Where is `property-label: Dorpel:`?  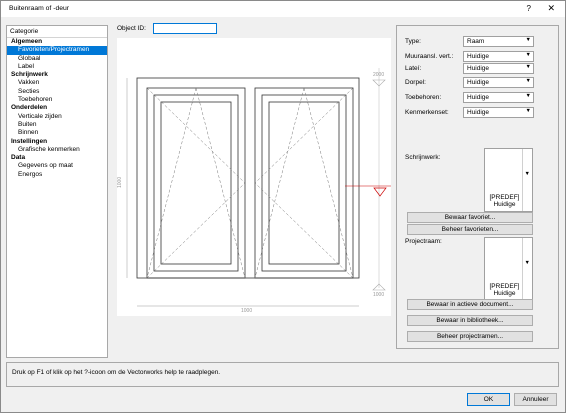
property-label: Dorpel: is located at coordinates (415, 82).